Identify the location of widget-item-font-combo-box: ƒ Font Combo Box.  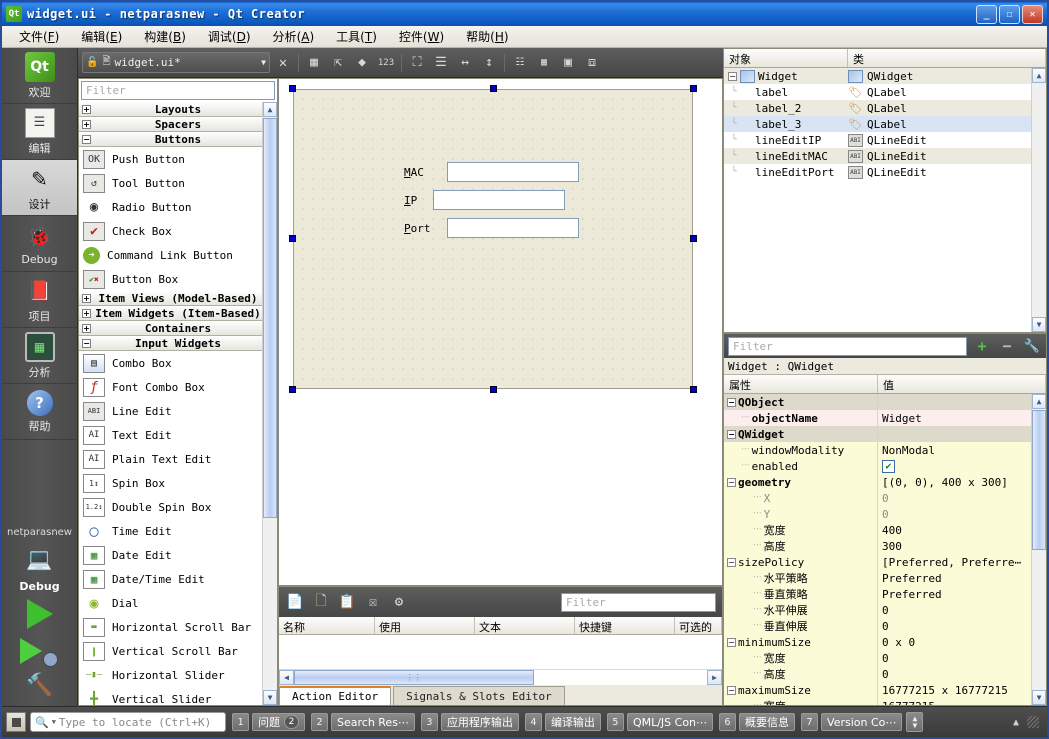
(178, 387).